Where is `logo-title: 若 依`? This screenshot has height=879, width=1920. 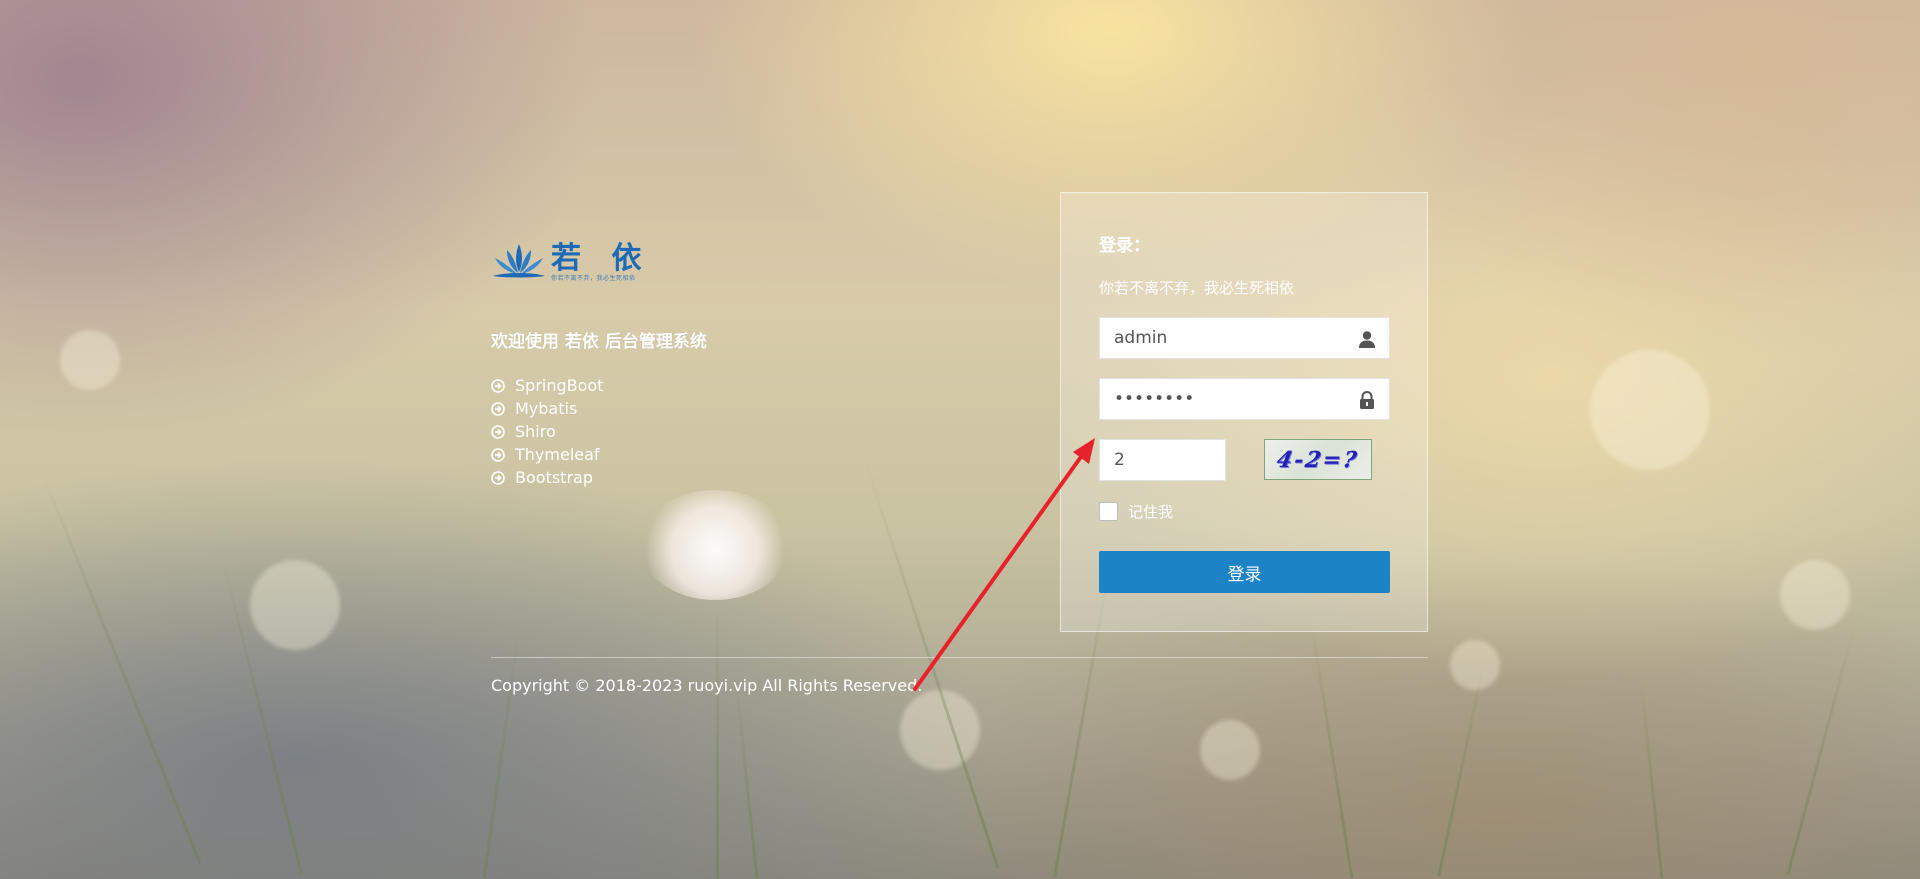 logo-title: 若 依 is located at coordinates (601, 258).